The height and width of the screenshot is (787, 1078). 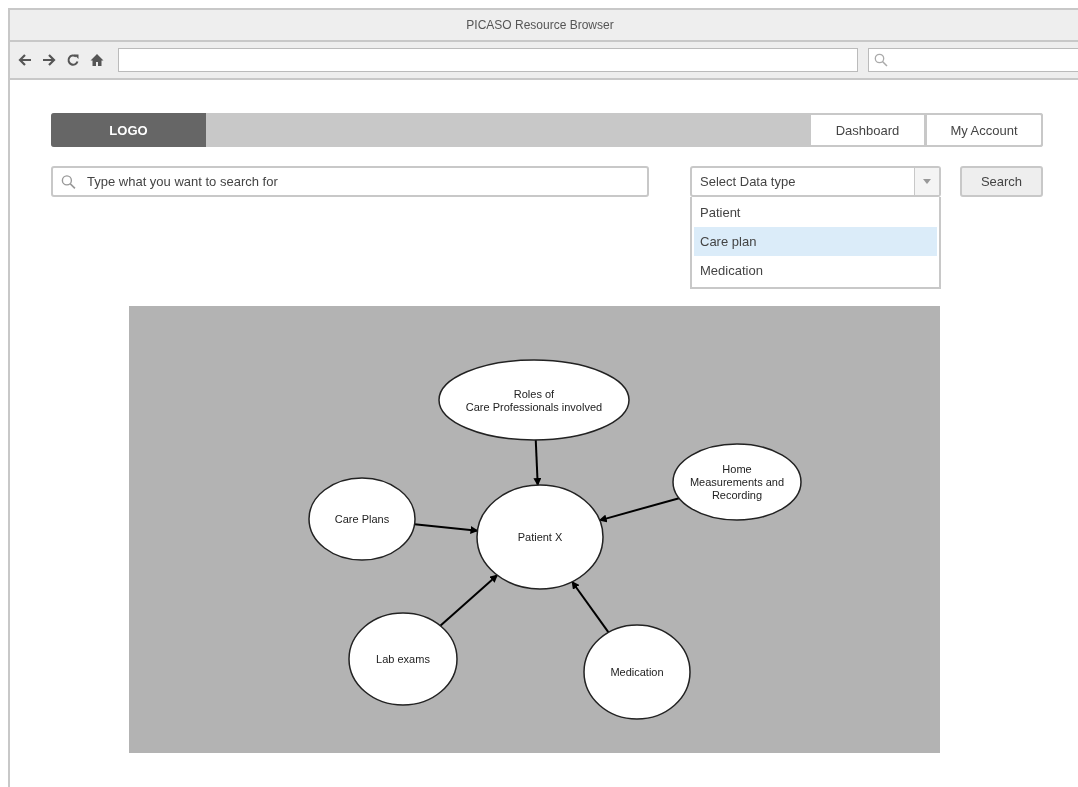 I want to click on logo: LOGO, so click(x=128, y=130).